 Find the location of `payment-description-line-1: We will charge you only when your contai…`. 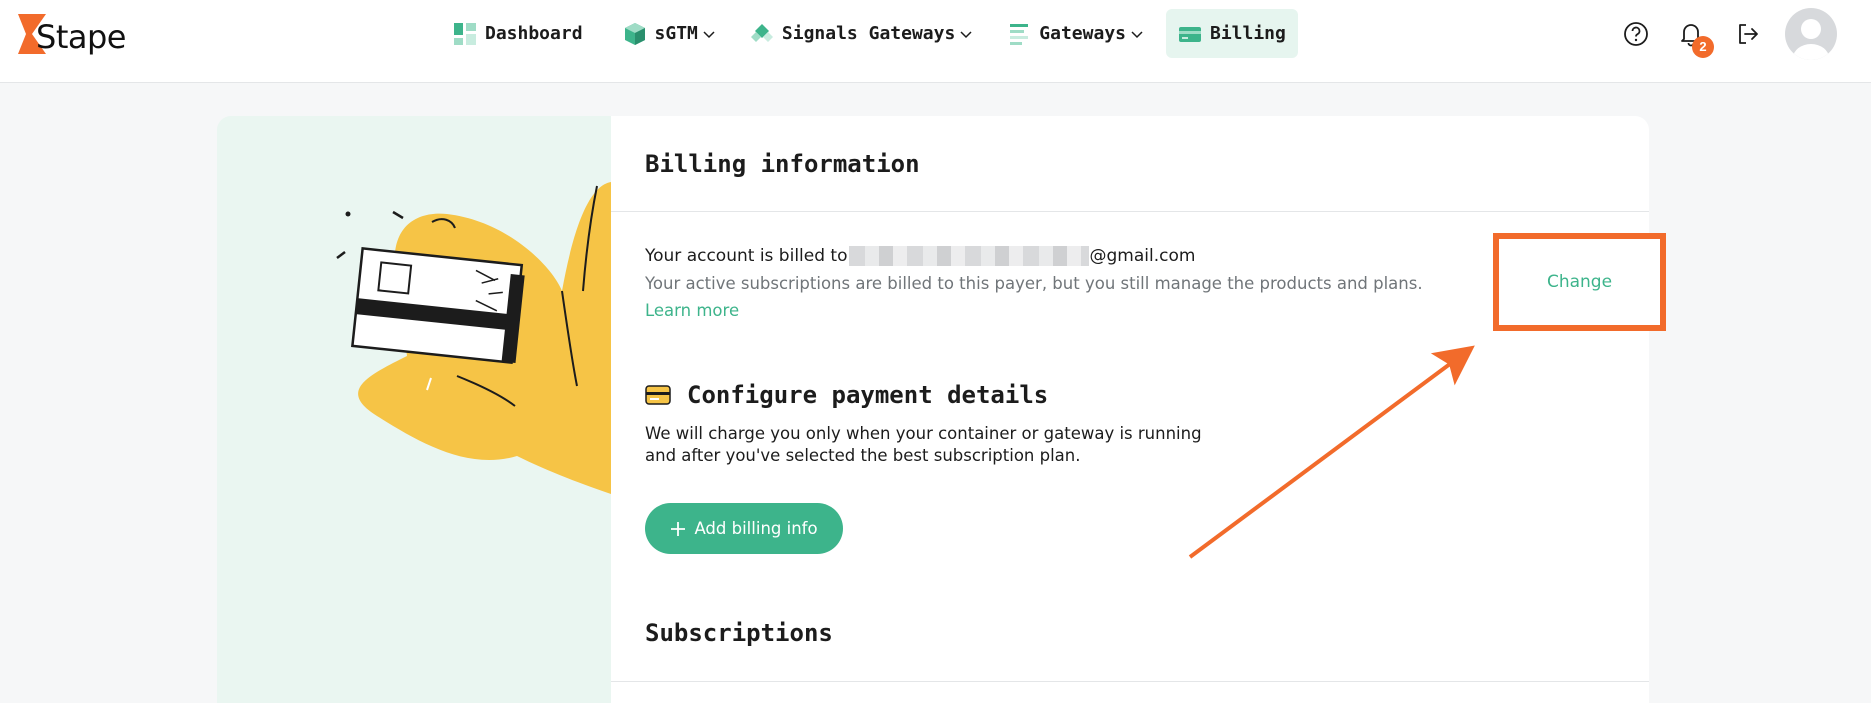

payment-description-line-1: We will charge you only when your contai… is located at coordinates (923, 433).